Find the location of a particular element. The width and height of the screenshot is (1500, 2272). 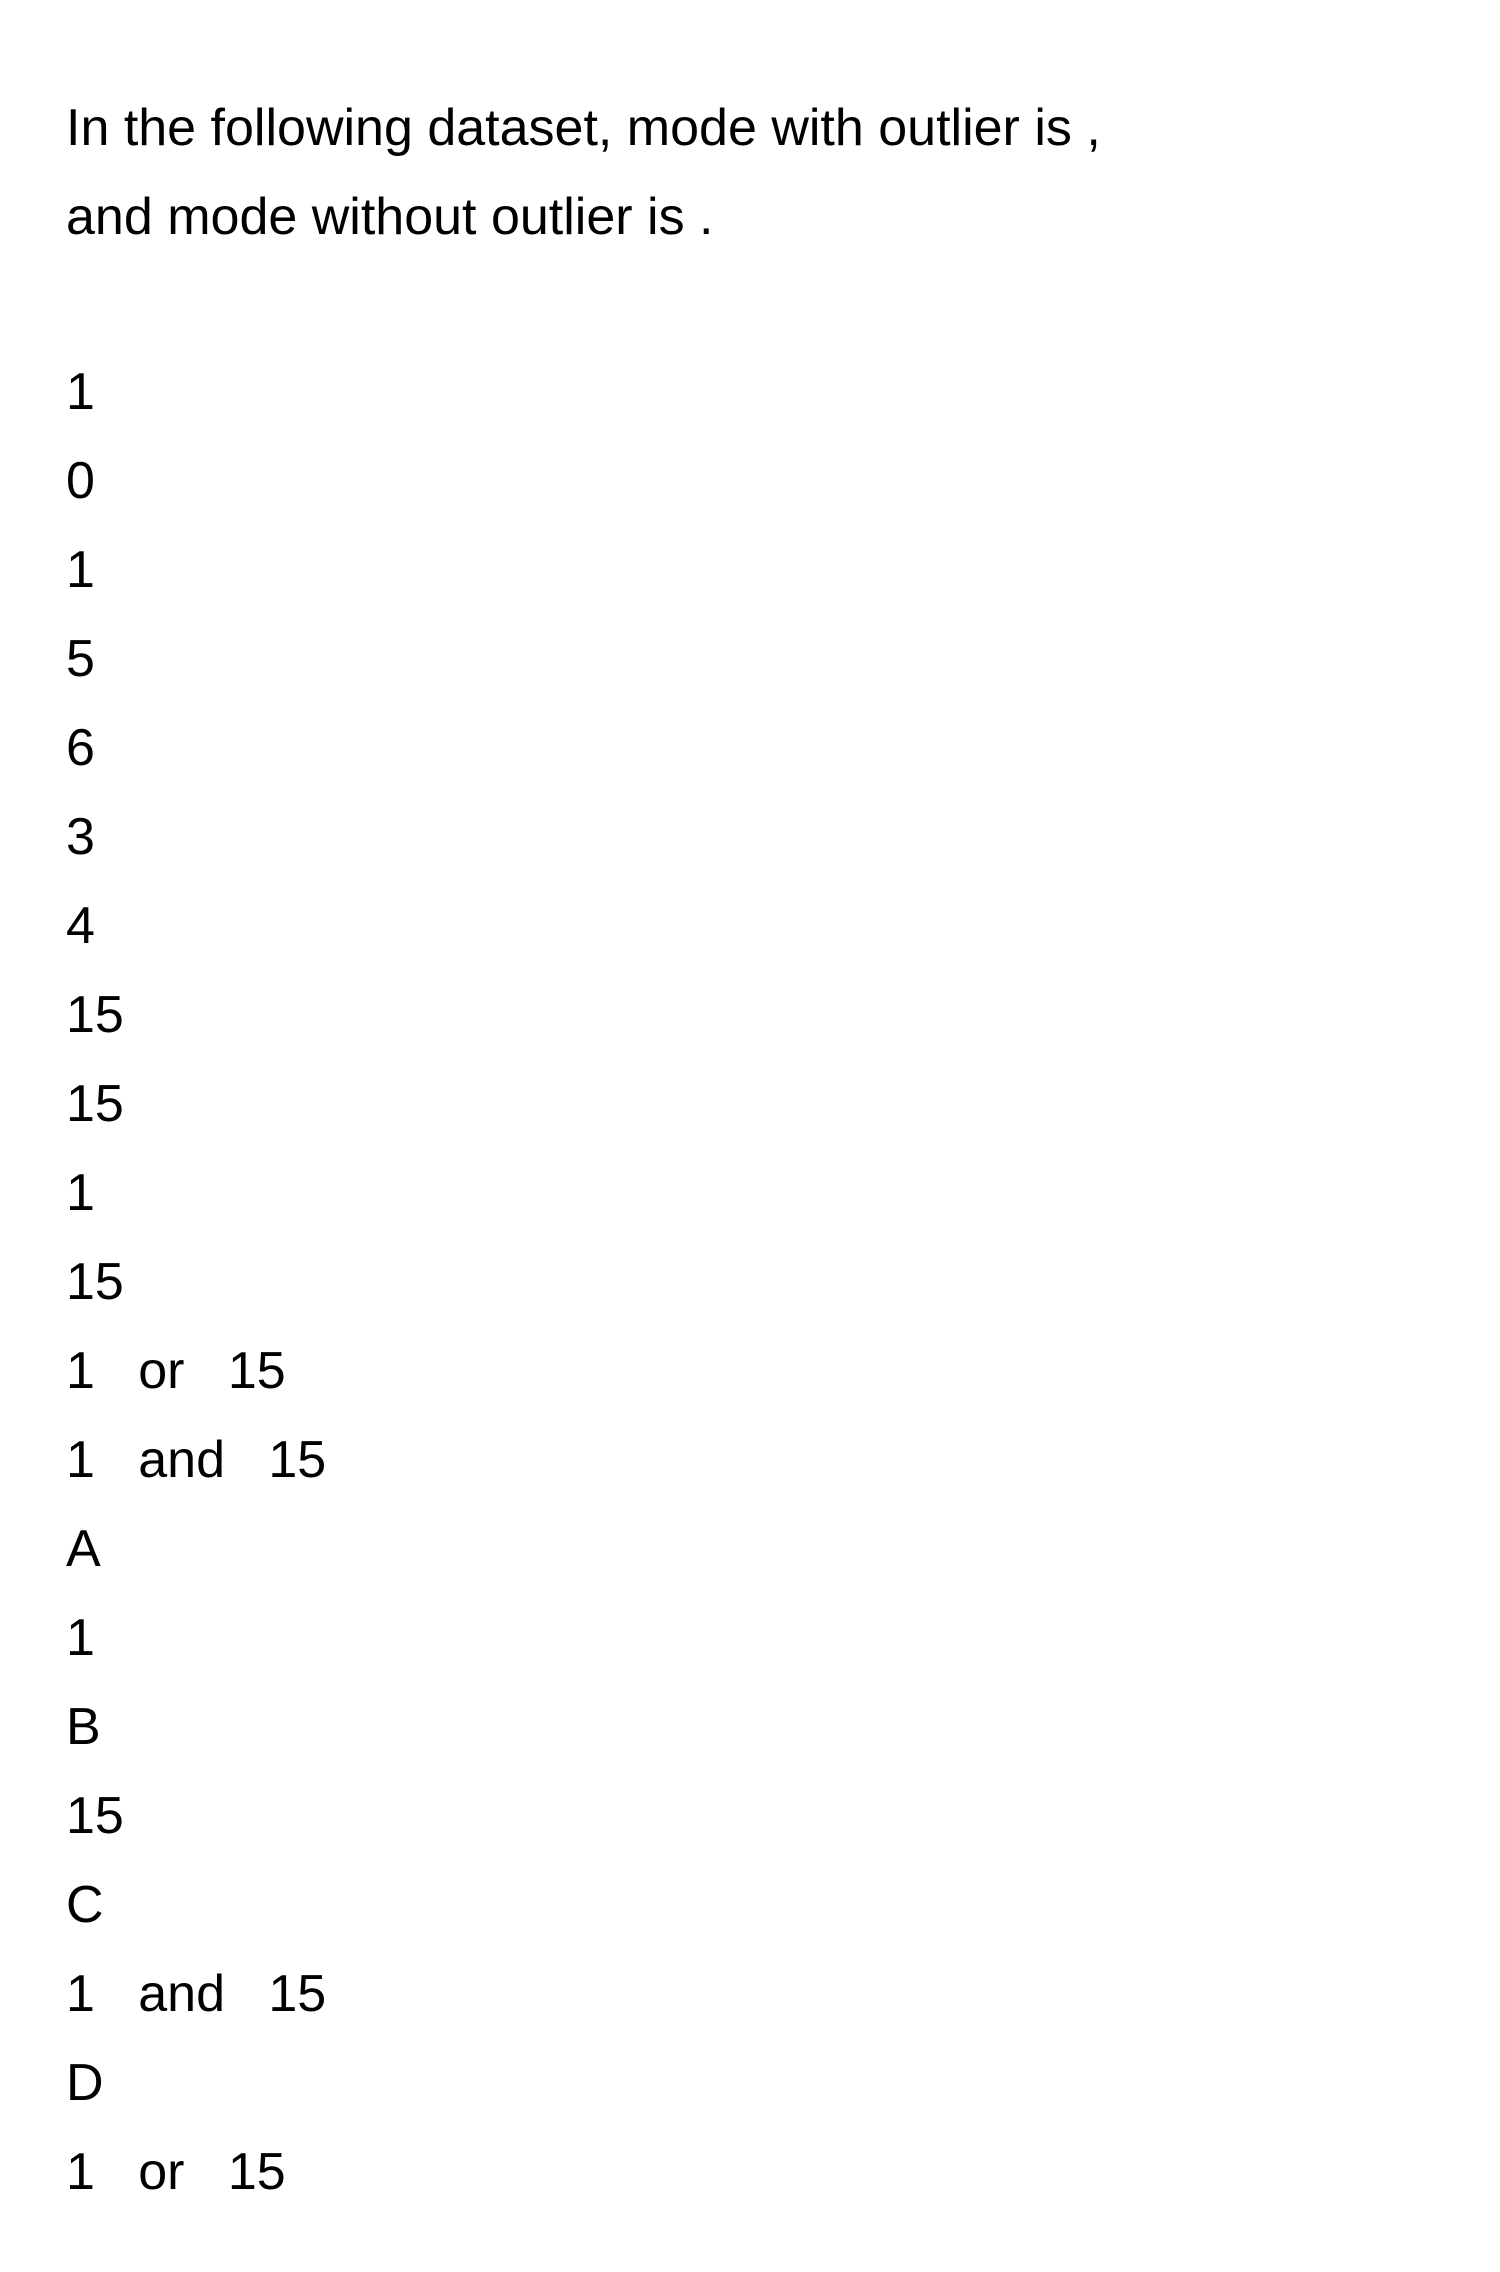

option-b-text: 15 is located at coordinates (763, 1816).